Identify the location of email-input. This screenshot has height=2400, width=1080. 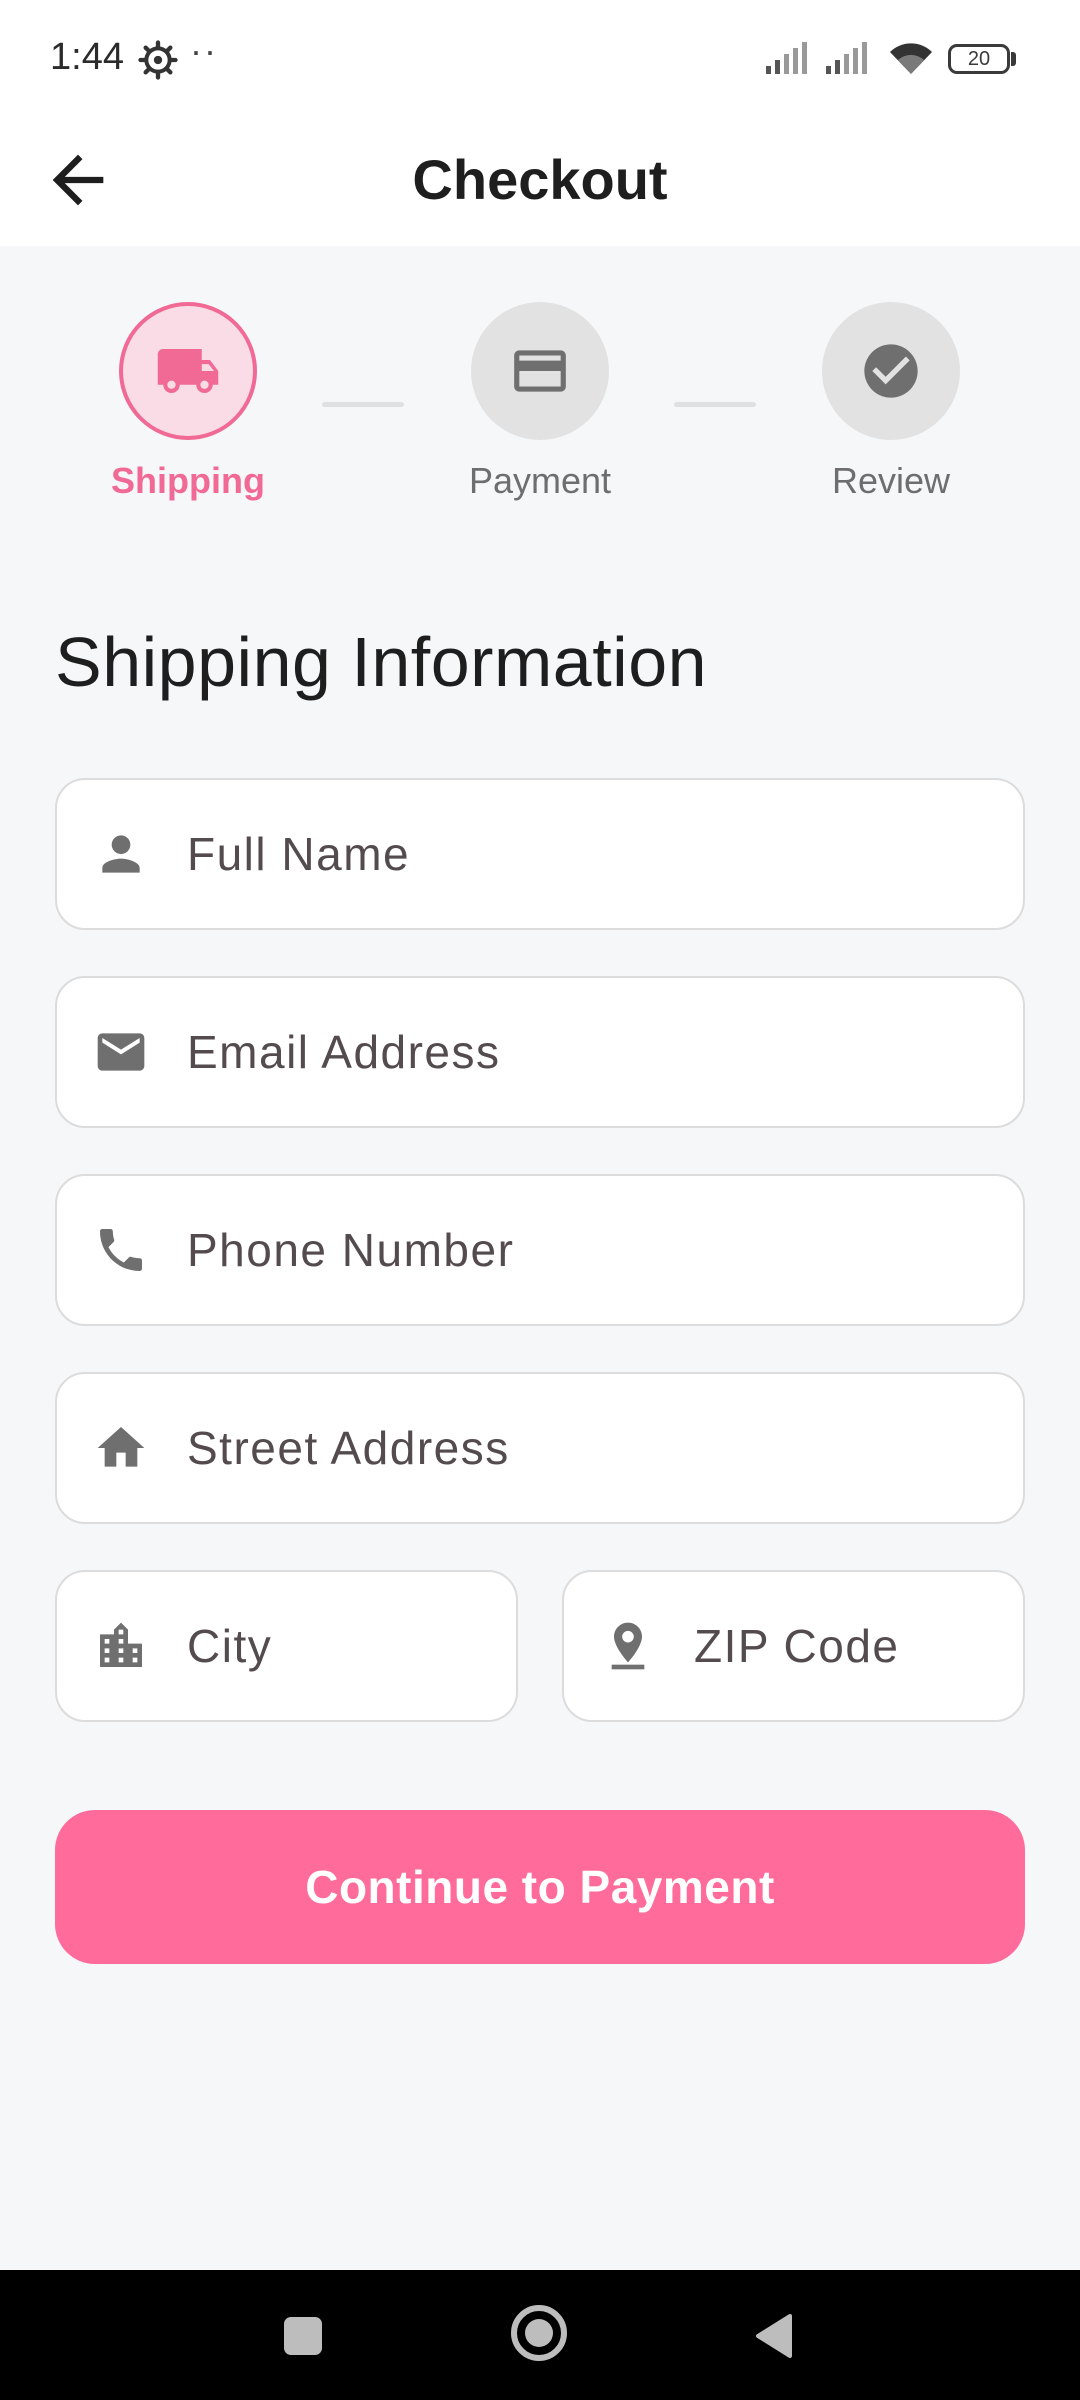
(592, 1052).